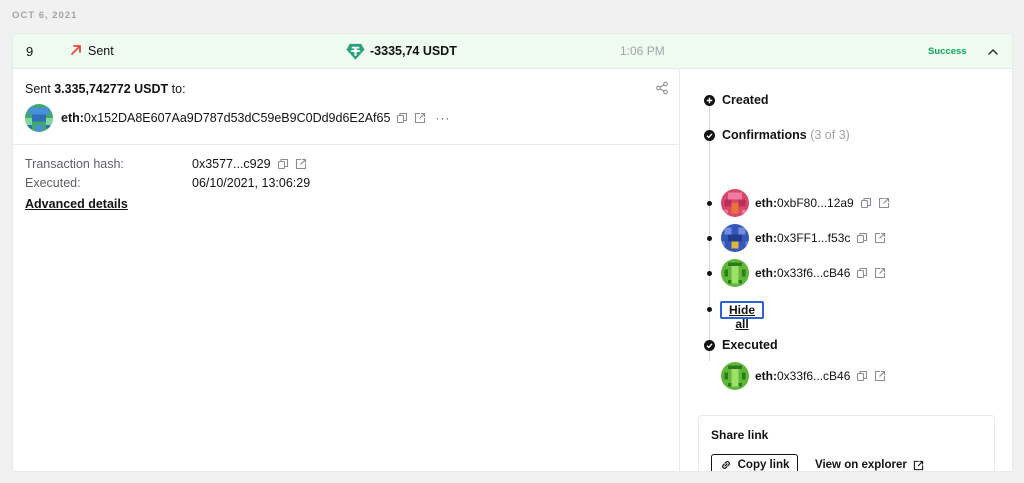 Image resolution: width=1024 pixels, height=483 pixels. What do you see at coordinates (101, 51) in the screenshot?
I see `tx-type-label: Sent` at bounding box center [101, 51].